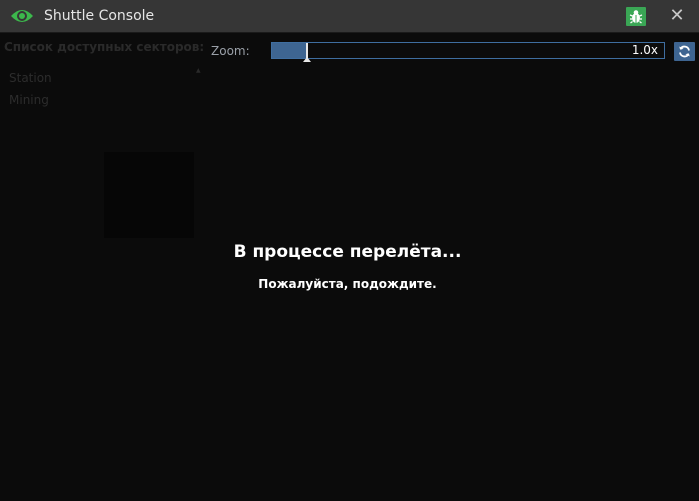 This screenshot has height=501, width=699. I want to click on zoom-toolbar: Zoom: 1.0x, so click(452, 50).